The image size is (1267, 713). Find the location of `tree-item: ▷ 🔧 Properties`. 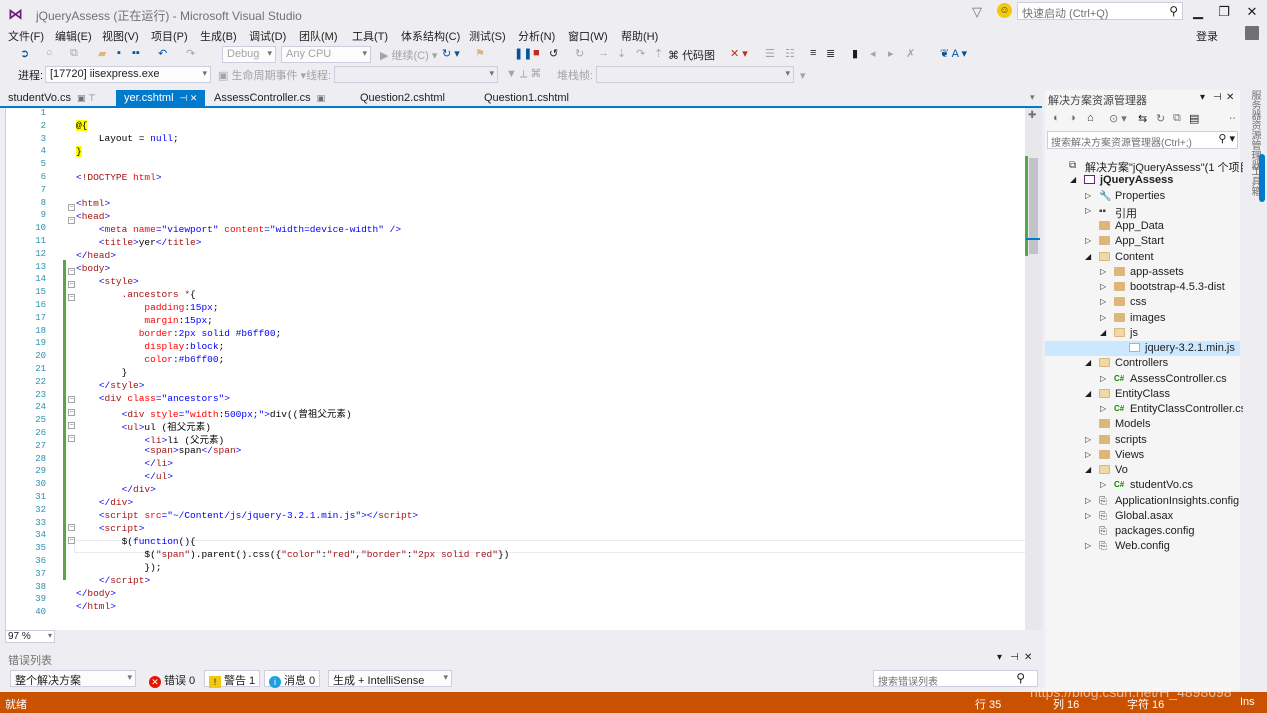

tree-item: ▷ 🔧 Properties is located at coordinates (1142, 196).